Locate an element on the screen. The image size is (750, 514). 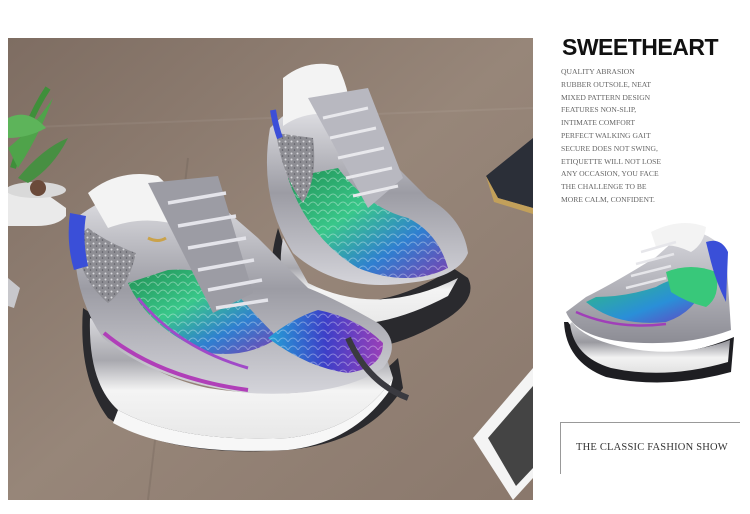
description-line: FEATURES NON-SLIP, is located at coordinates (599, 110).